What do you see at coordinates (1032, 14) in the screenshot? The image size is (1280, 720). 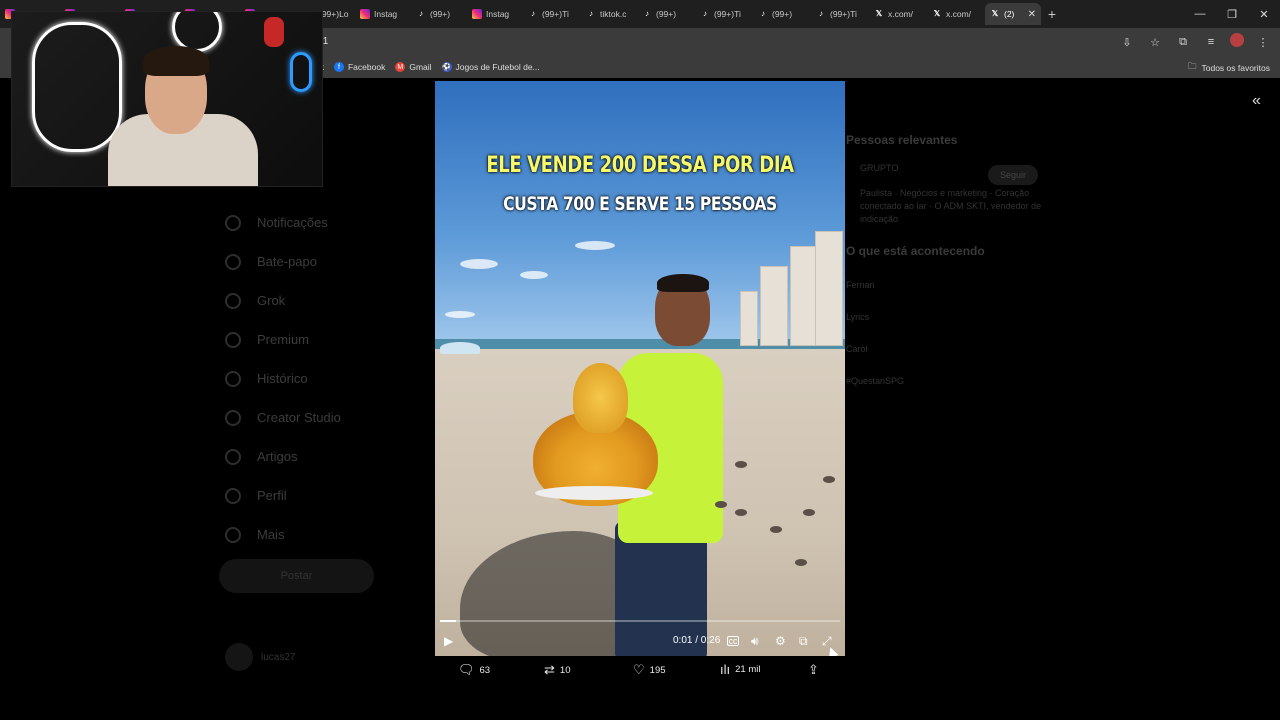 I see `close-tab-icon: ✕` at bounding box center [1032, 14].